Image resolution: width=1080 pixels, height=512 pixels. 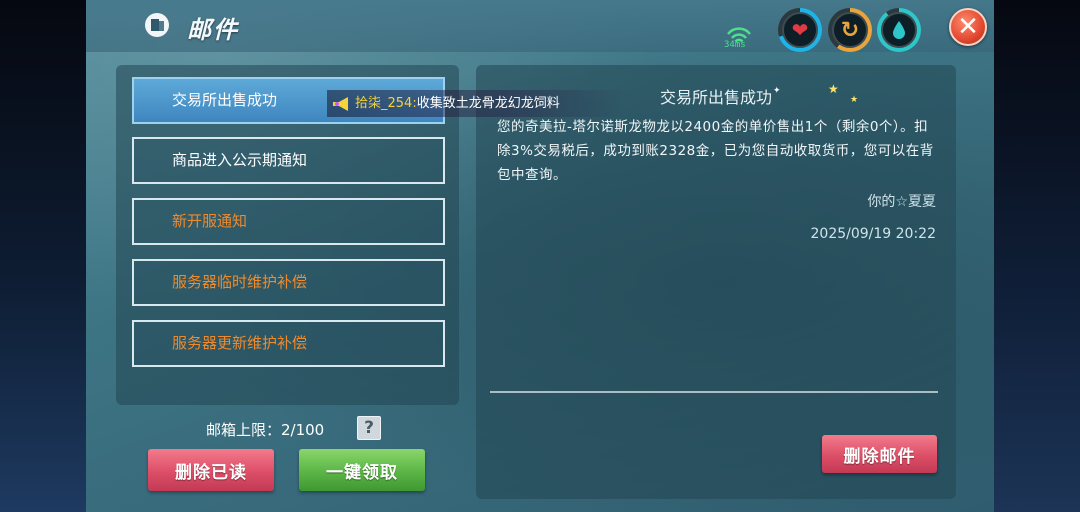 I want to click on broadcast-banner: 拾柒_254:收集致土龙骨龙幻龙饲料, so click(x=477, y=103).